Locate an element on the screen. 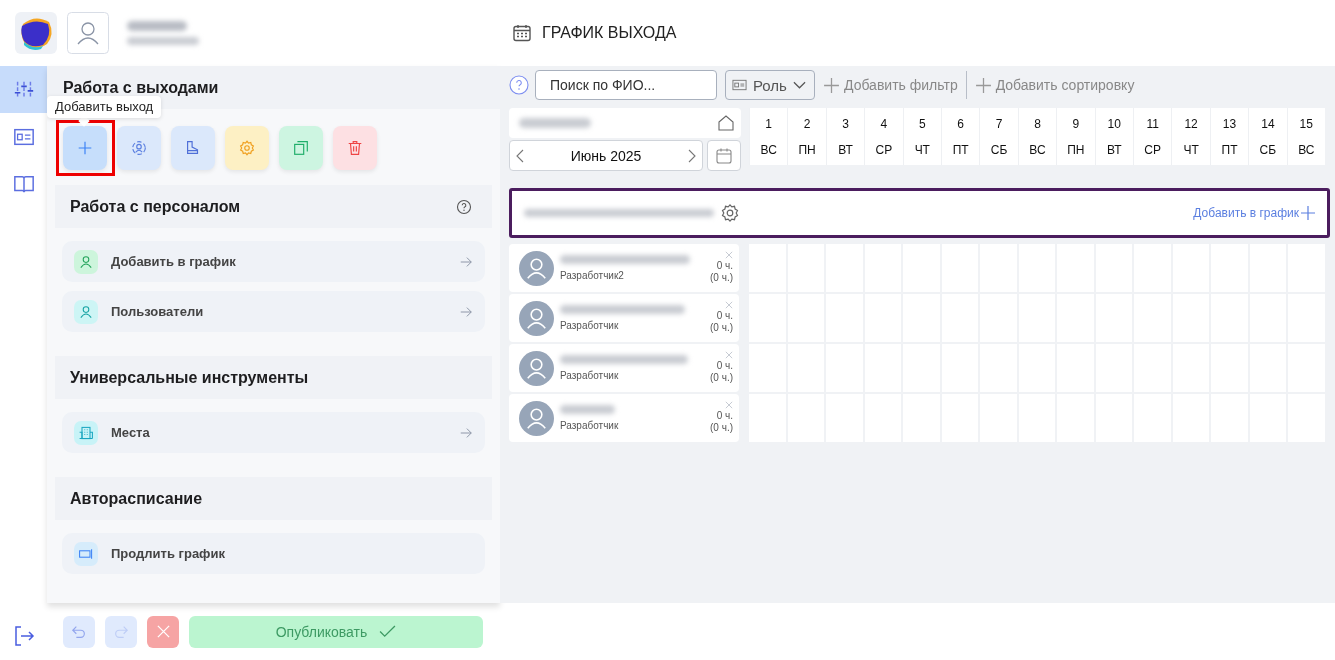 This screenshot has height=660, width=1335. settings-icon is located at coordinates (730, 213).